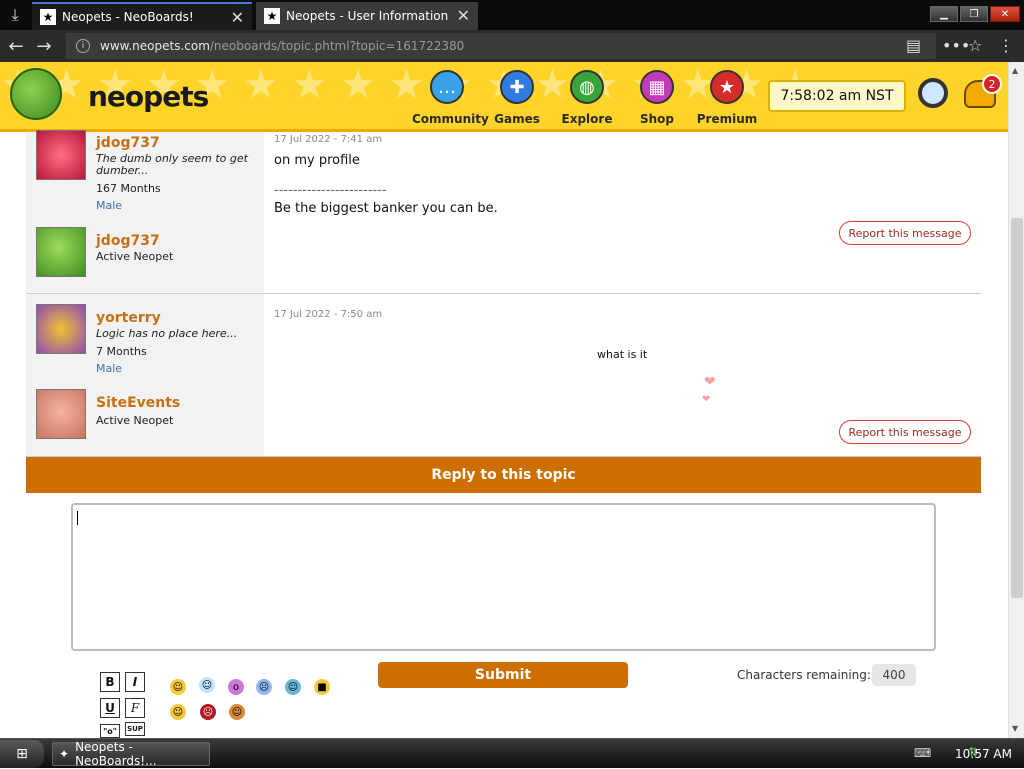  Describe the element at coordinates (128, 188) in the screenshot. I see `account-age: 167 Months` at that location.